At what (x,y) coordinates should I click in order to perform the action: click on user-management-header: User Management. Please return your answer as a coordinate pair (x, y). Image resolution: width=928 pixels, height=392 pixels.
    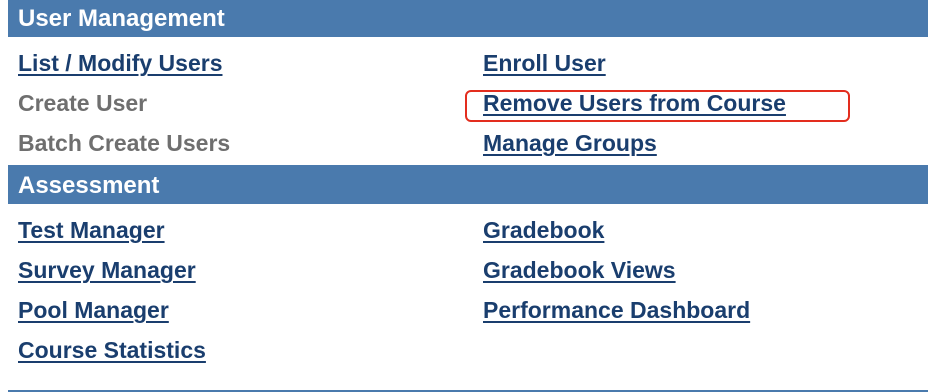
    Looking at the image, I should click on (468, 18).